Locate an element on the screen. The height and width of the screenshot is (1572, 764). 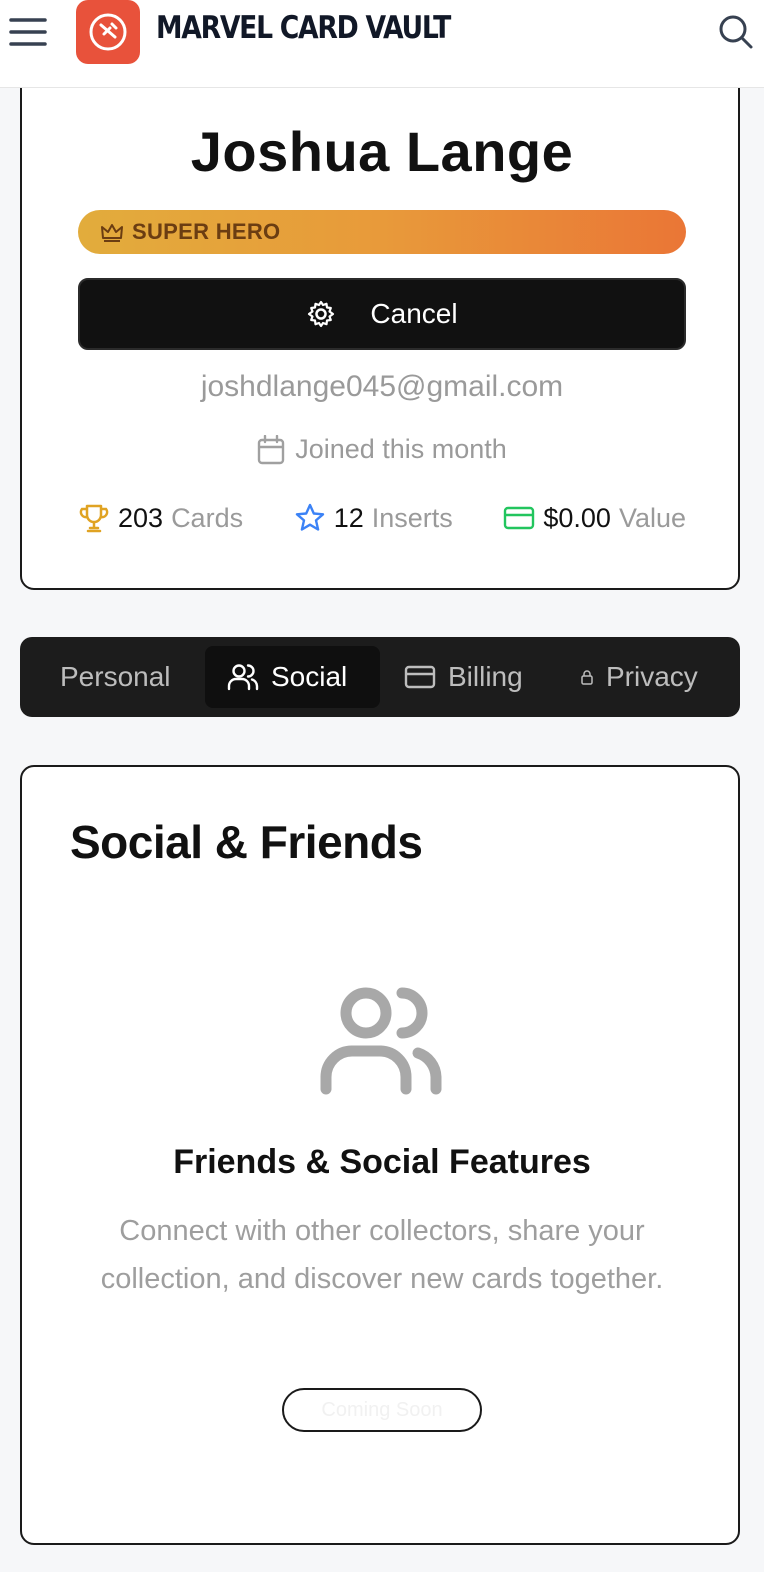
stat-label: Value is located at coordinates (652, 517).